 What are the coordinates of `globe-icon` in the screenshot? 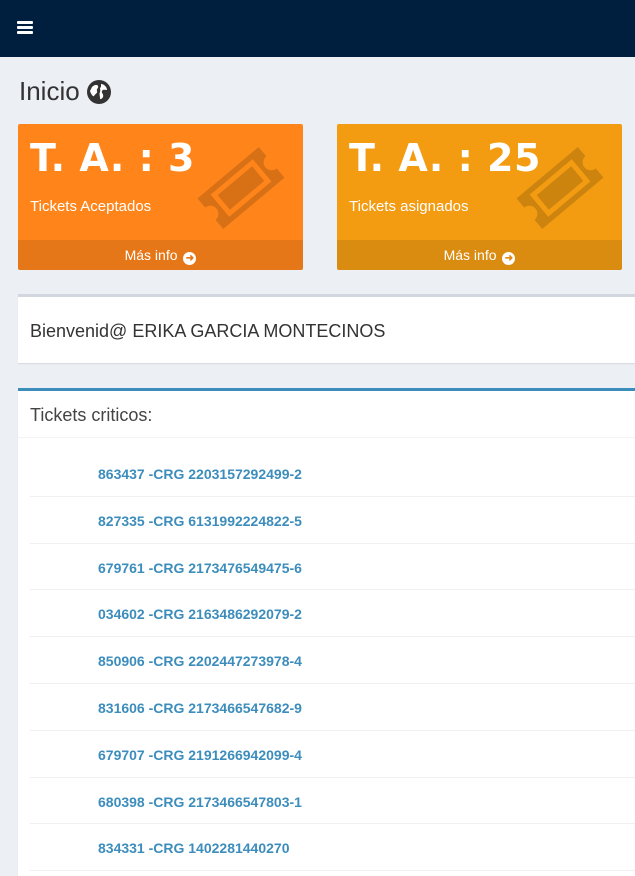 It's located at (98, 91).